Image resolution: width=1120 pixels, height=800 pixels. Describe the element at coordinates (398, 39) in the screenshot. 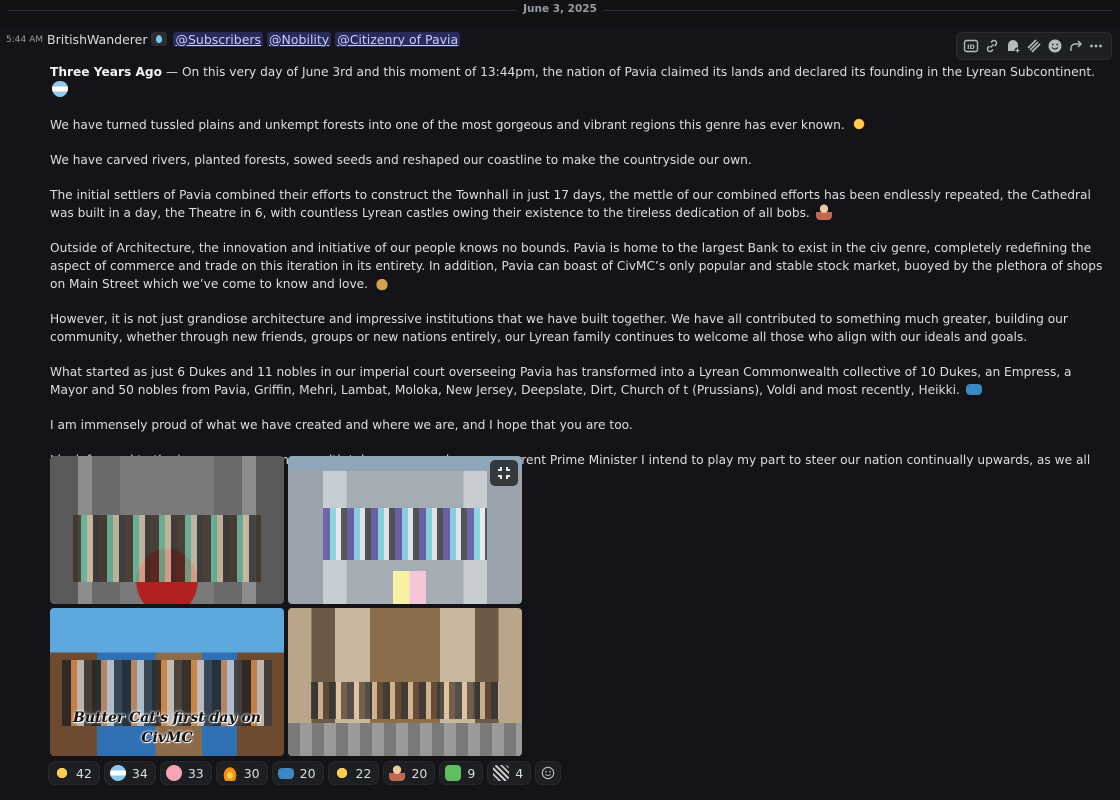

I see `mention-citizenry: @Citizenry of Pavia` at that location.